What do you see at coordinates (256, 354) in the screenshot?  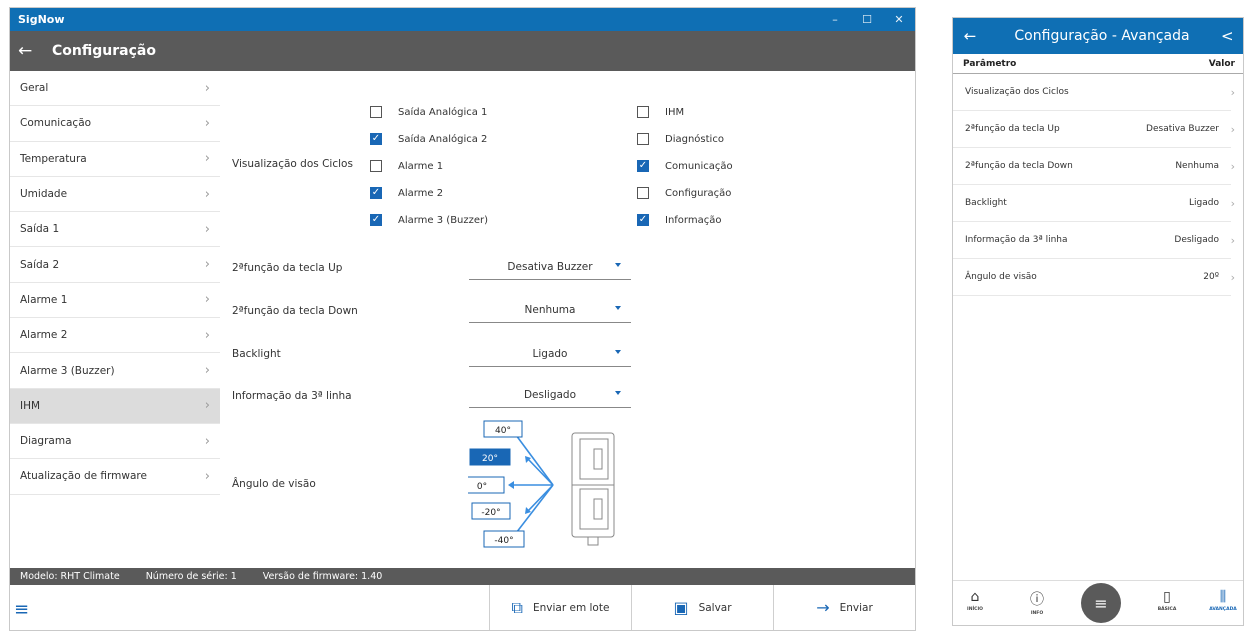 I see `backlight-label: Backlight` at bounding box center [256, 354].